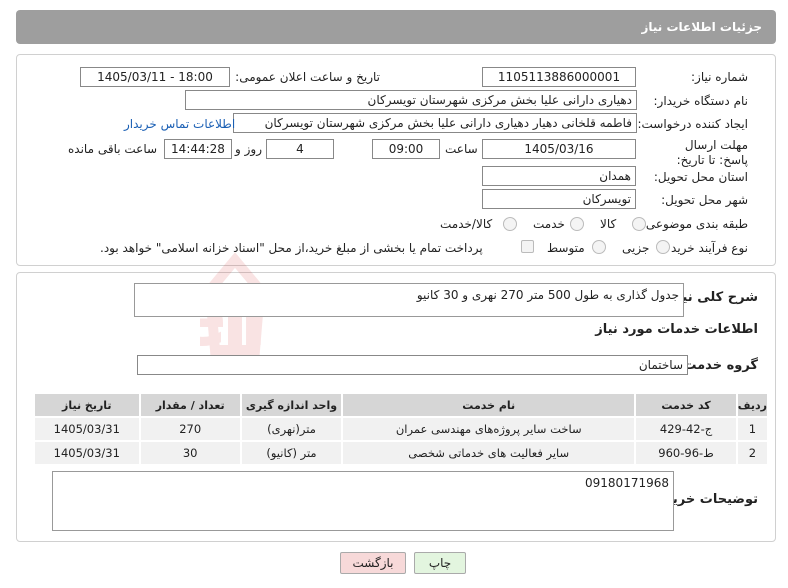 This screenshot has height=588, width=788. Describe the element at coordinates (179, 124) in the screenshot. I see `contact-info-link: اطلاعات تماس خریدار` at that location.